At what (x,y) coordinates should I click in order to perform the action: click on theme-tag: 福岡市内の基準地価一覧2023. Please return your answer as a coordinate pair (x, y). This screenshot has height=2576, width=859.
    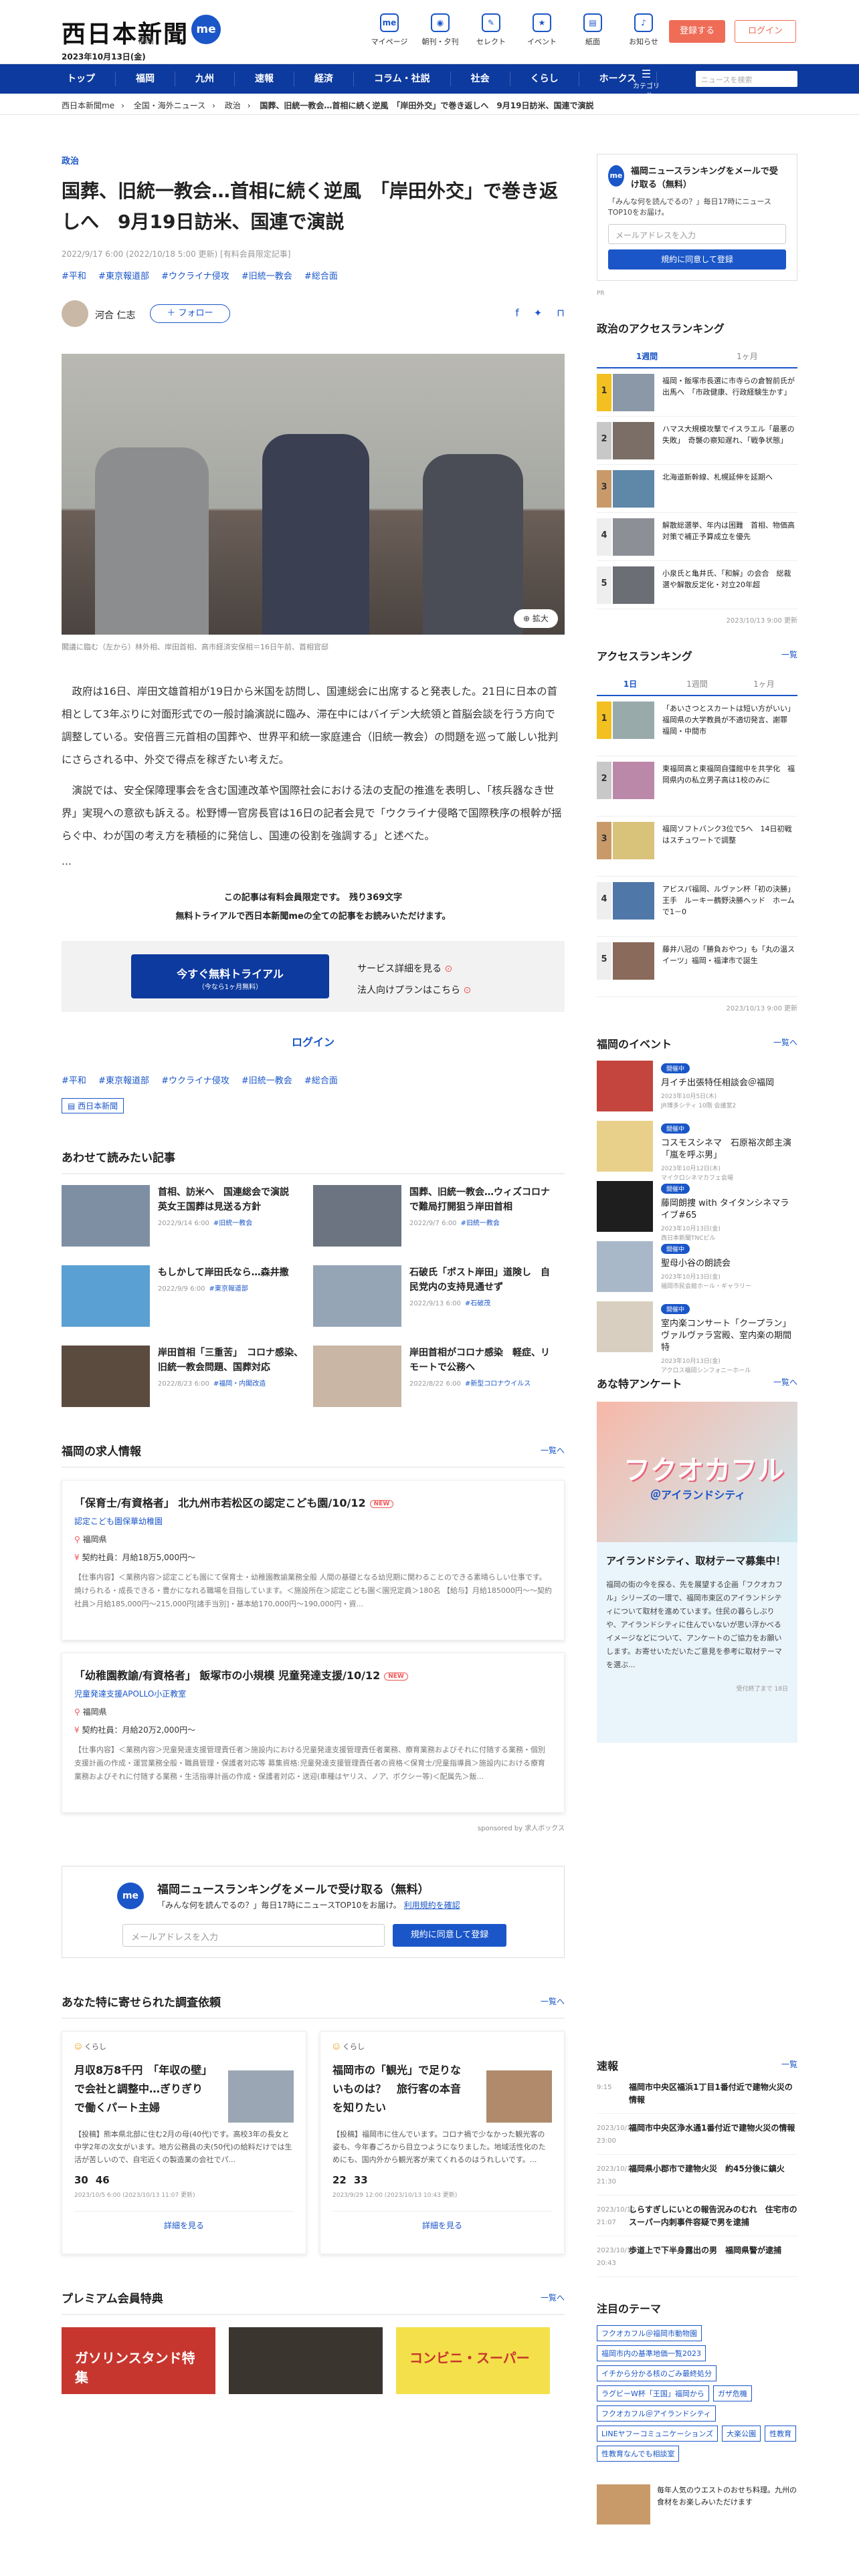
    Looking at the image, I should click on (651, 2353).